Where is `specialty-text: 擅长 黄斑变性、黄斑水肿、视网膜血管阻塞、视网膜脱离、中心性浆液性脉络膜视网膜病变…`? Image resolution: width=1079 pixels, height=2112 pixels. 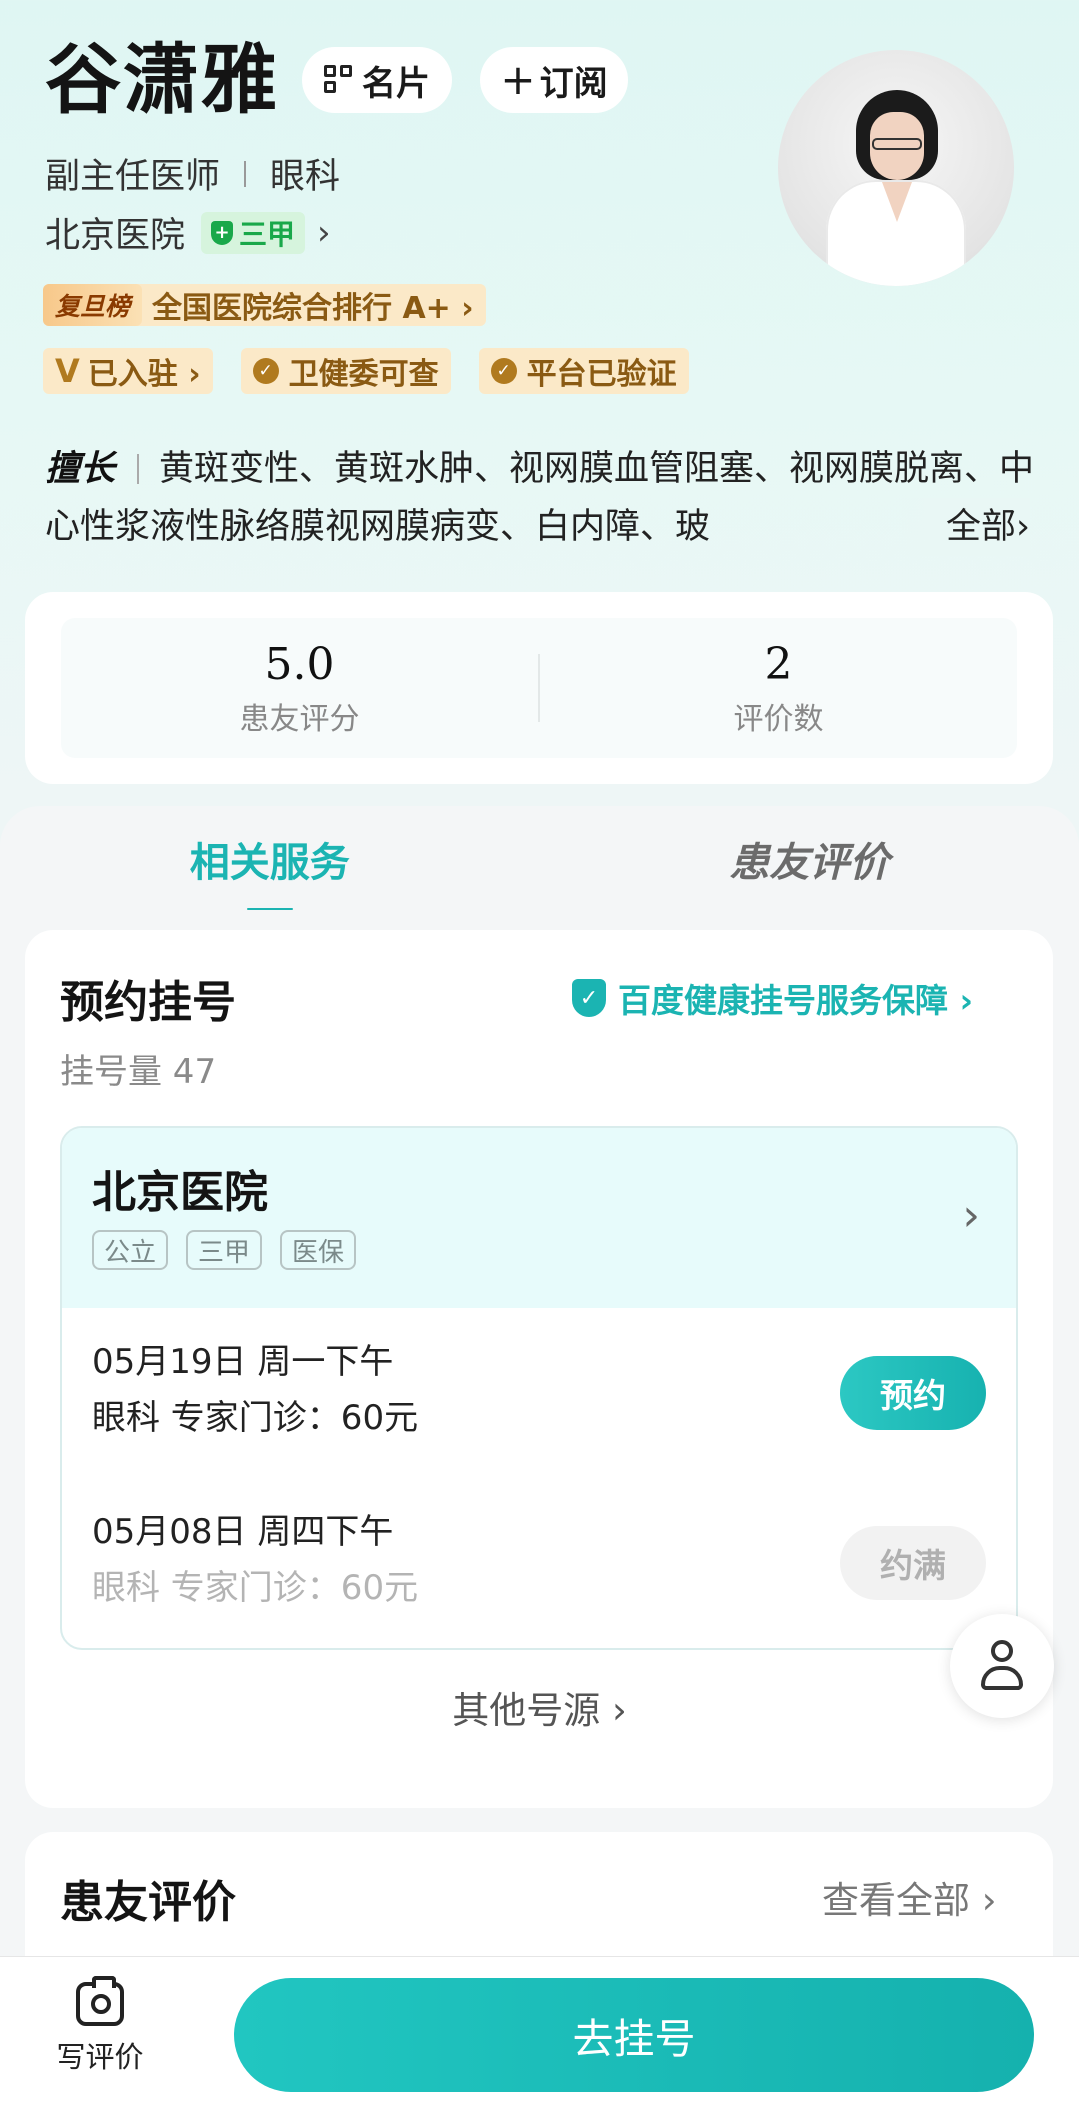
specialty-text: 擅长 黄斑变性、黄斑水肿、视网膜血管阻塞、视网膜脱离、中心性浆液性脉络膜视网膜病变… is located at coordinates (540, 498).